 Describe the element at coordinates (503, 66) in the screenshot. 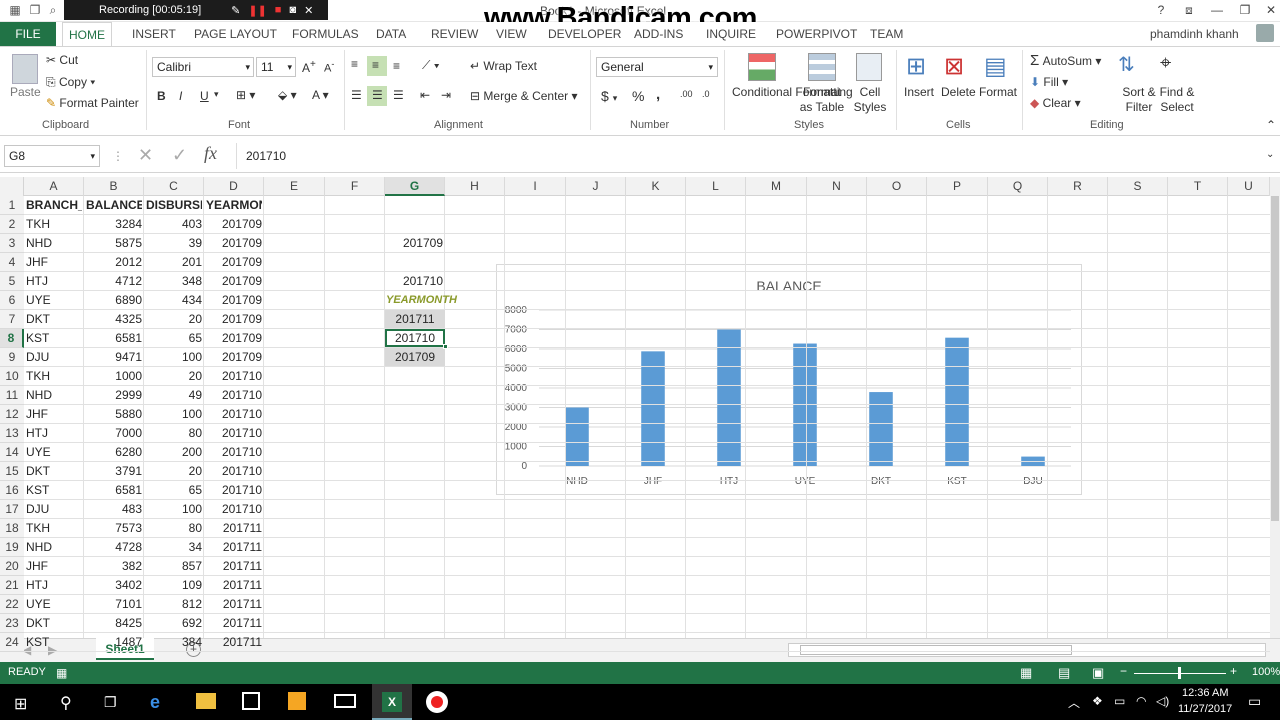

I see `wrap-text-button: ↵ Wrap Text` at that location.